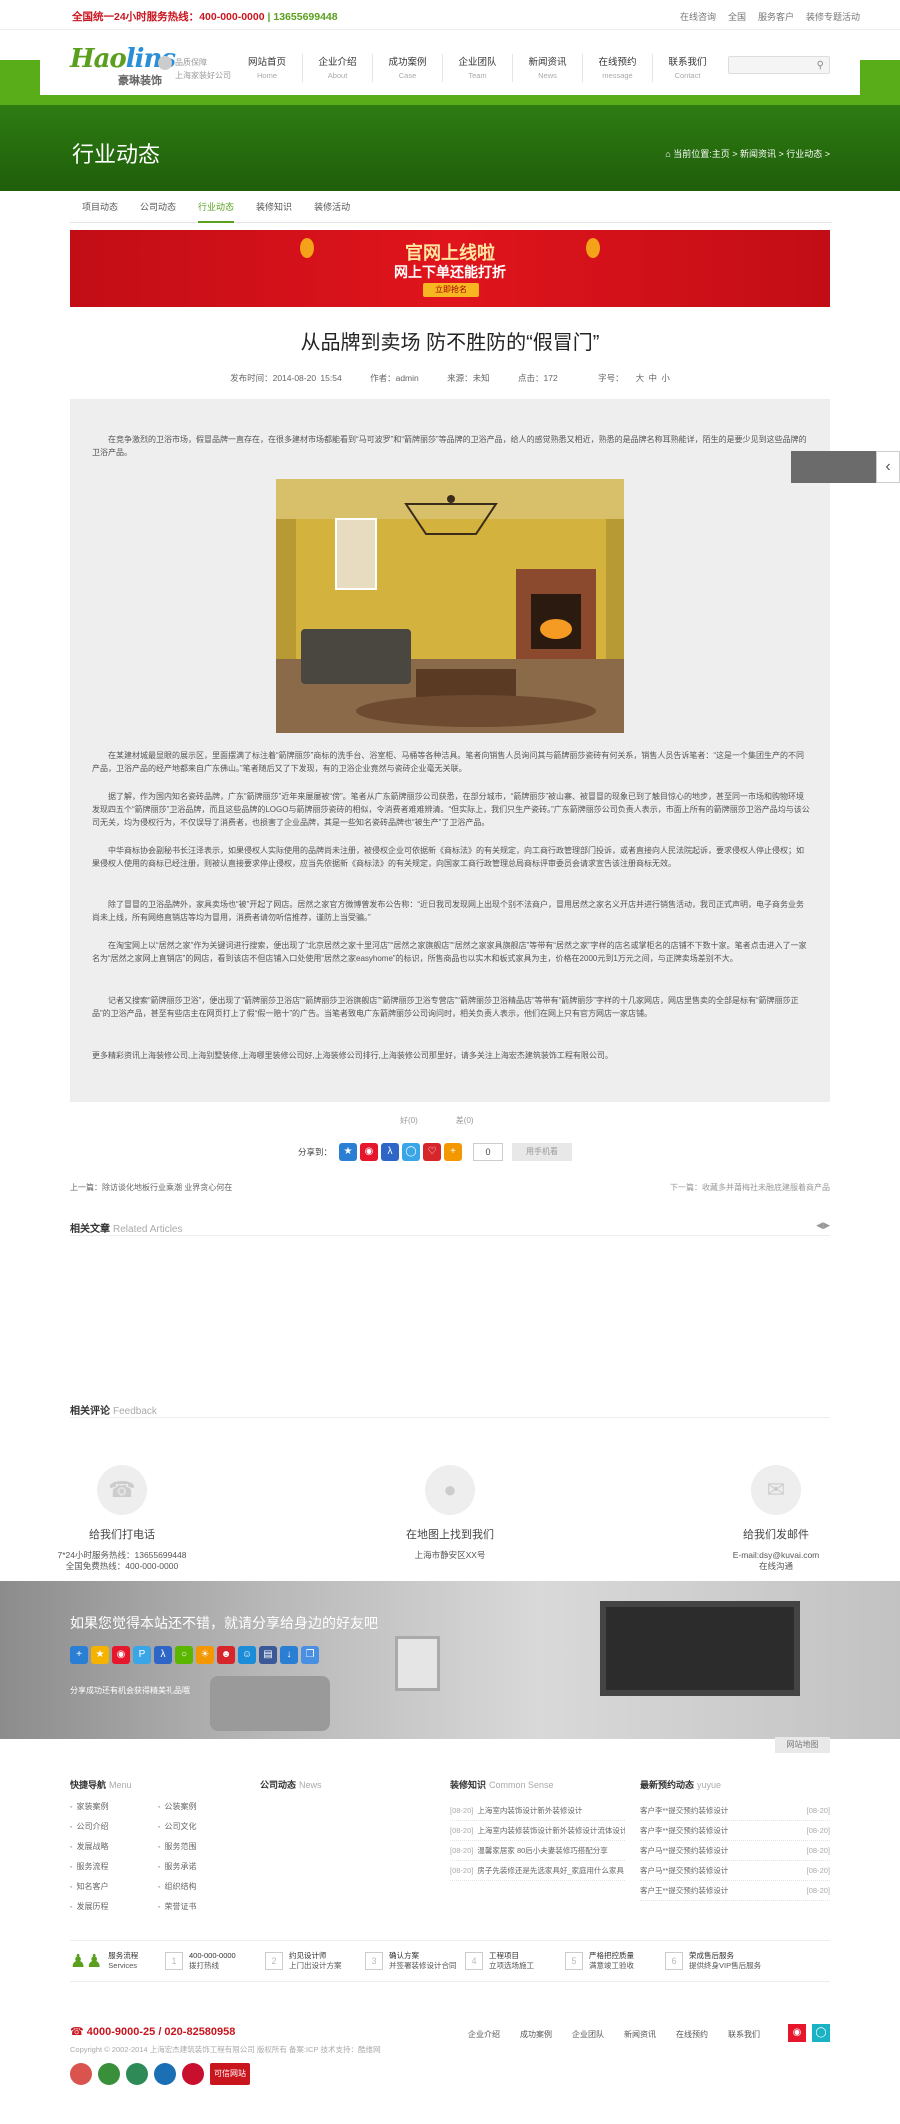 The height and width of the screenshot is (2124, 900). Describe the element at coordinates (750, 1187) in the screenshot. I see `next-article-link: 下一篇：收藏多并莆梅社未融底建服着商产品` at that location.